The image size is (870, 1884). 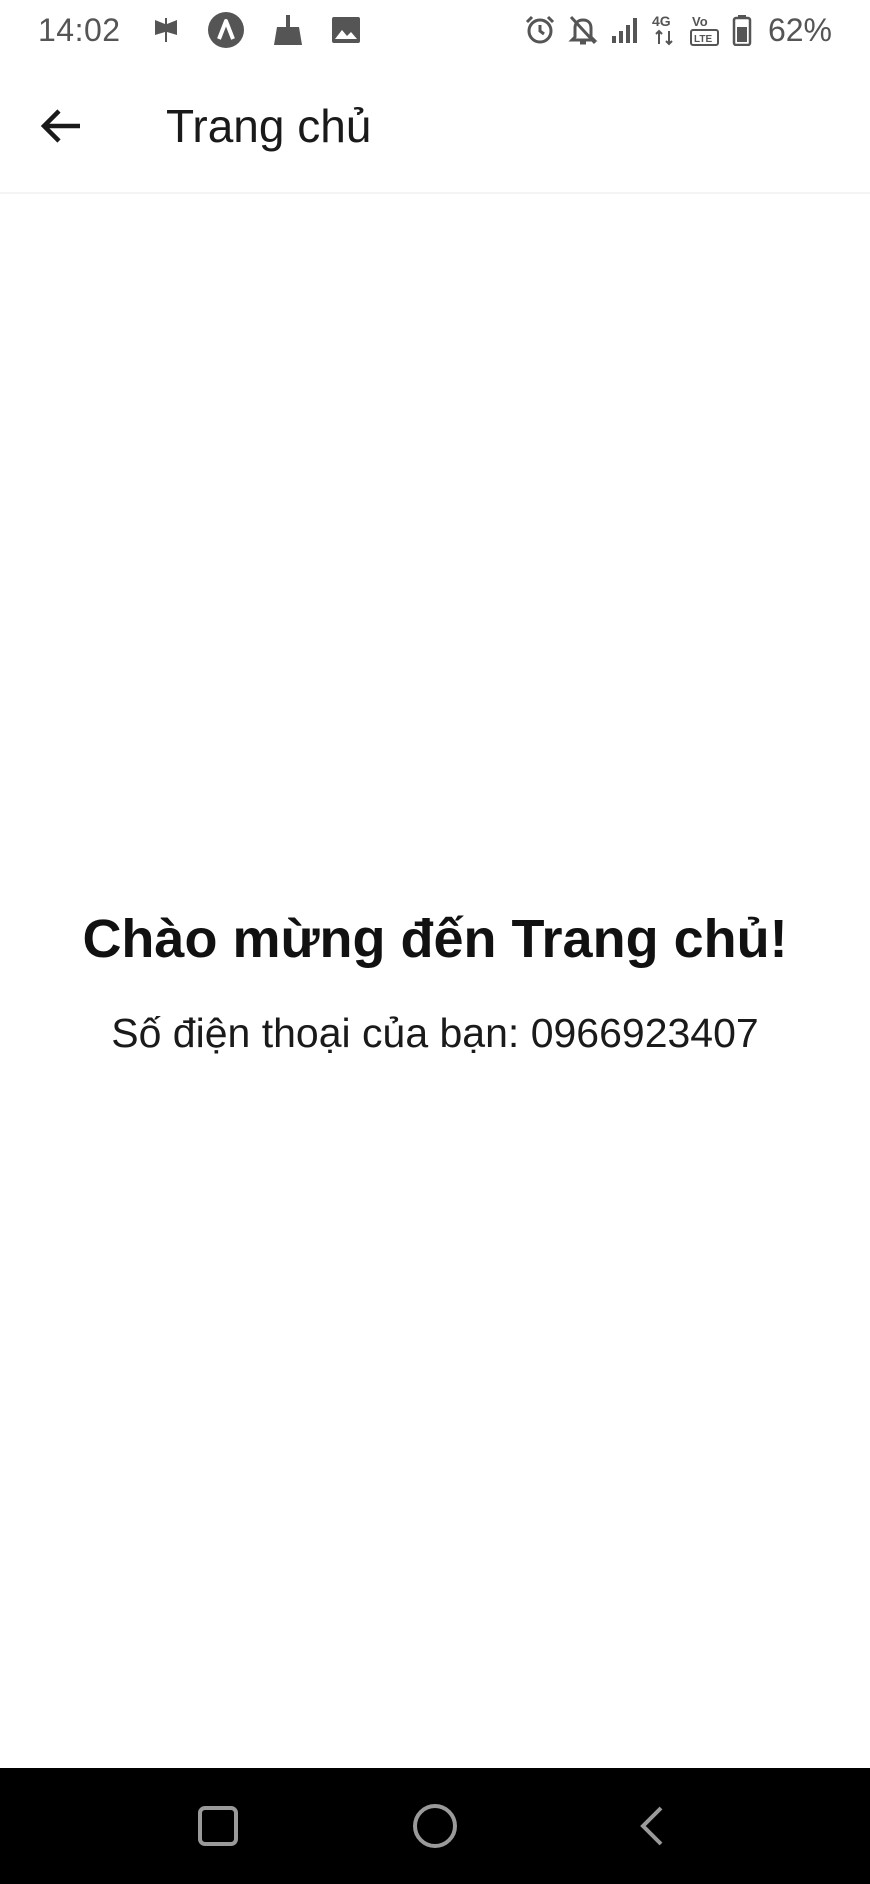 What do you see at coordinates (540, 30) in the screenshot?
I see `alarm-icon` at bounding box center [540, 30].